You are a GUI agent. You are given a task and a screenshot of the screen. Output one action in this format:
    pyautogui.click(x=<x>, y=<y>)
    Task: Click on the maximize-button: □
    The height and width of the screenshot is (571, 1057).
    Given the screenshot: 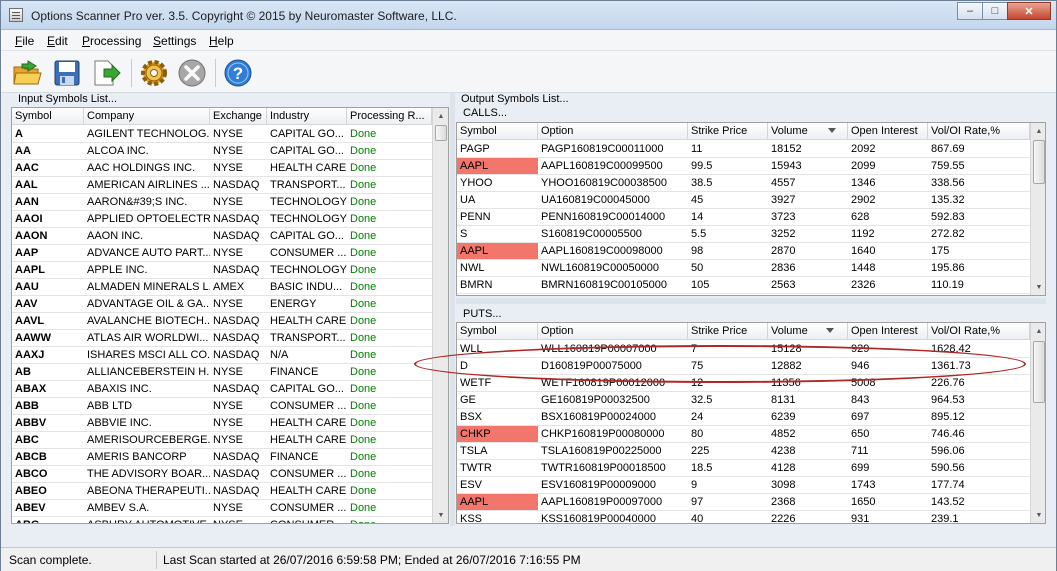 What is the action you would take?
    pyautogui.click(x=995, y=11)
    